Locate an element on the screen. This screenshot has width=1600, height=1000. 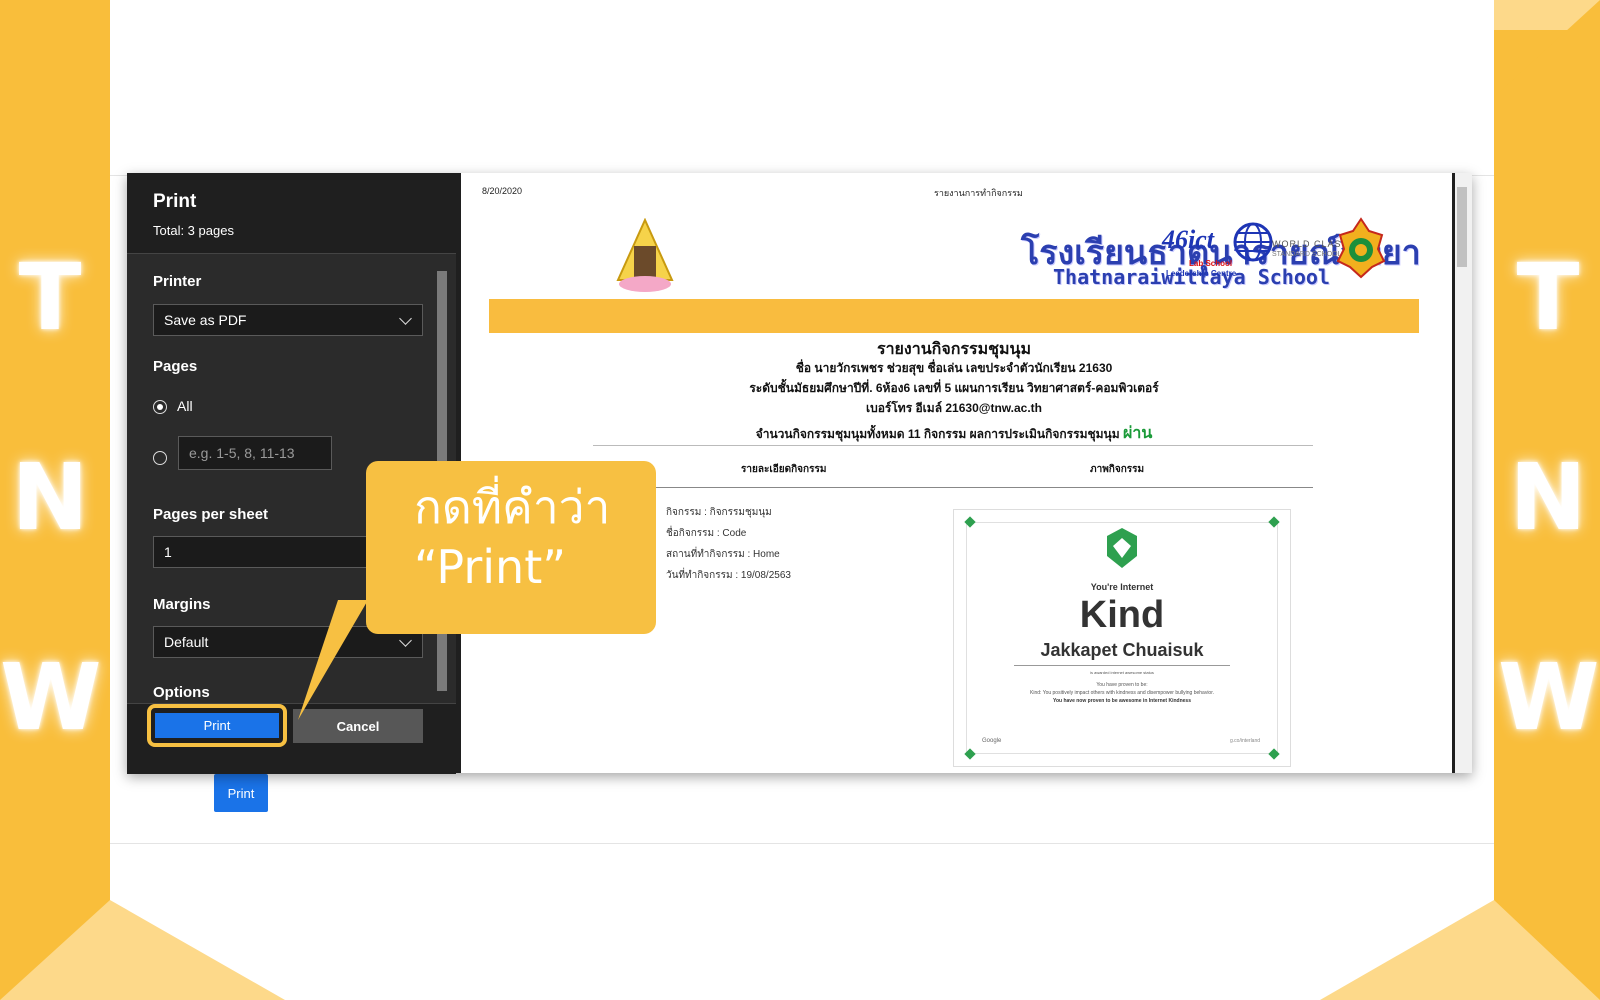
pass-result: ผ่าน is located at coordinates (1138, 433).